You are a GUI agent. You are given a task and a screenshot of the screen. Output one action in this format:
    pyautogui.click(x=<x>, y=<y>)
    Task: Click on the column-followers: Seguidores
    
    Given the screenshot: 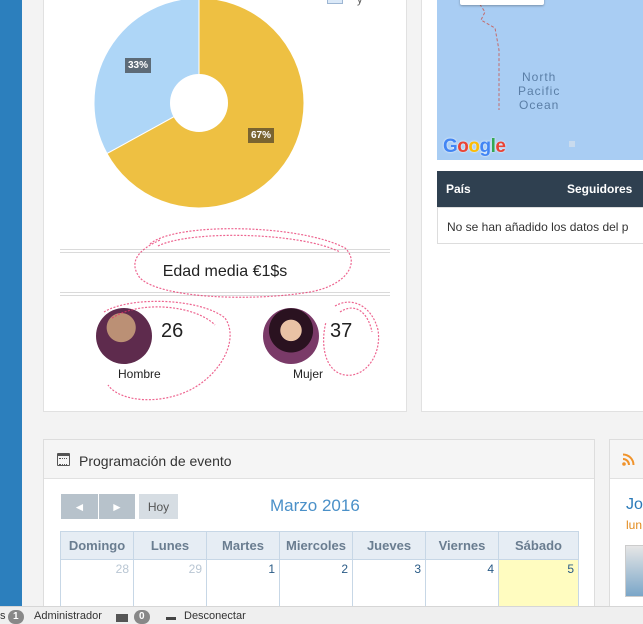 What is the action you would take?
    pyautogui.click(x=600, y=189)
    